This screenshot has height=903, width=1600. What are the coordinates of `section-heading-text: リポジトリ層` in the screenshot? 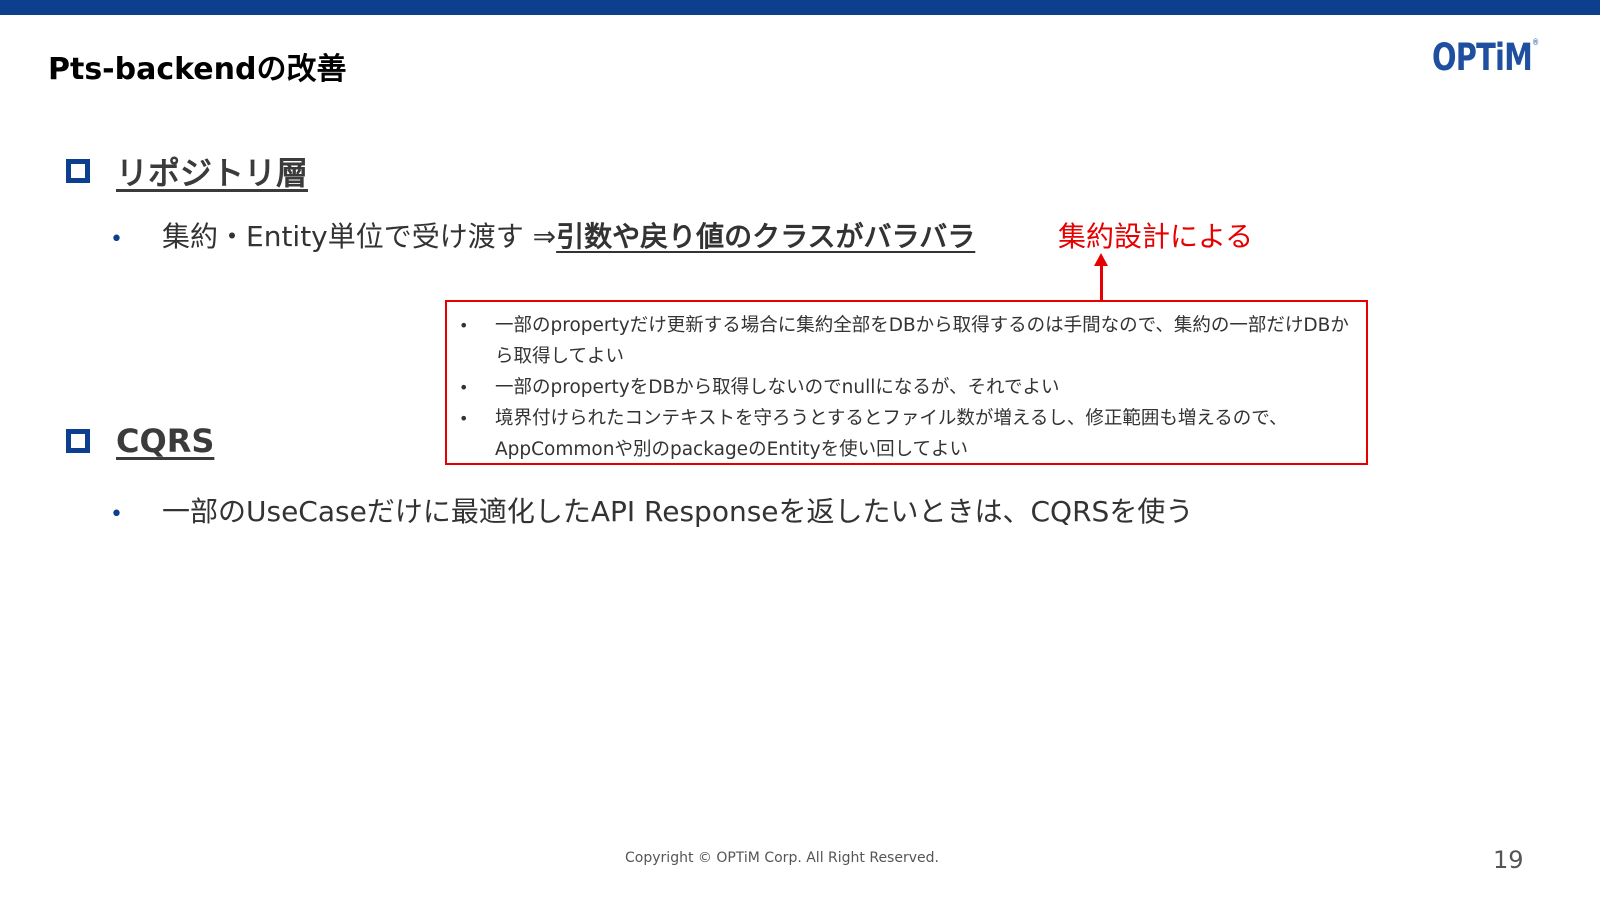 It's located at (212, 173).